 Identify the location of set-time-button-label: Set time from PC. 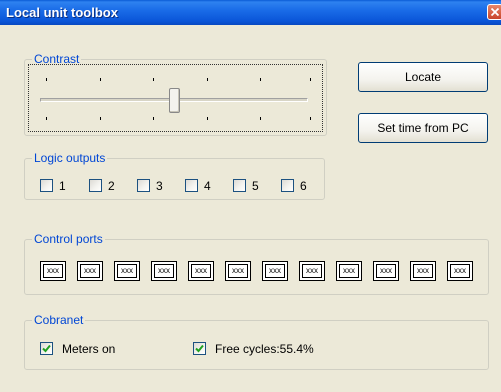
(423, 128).